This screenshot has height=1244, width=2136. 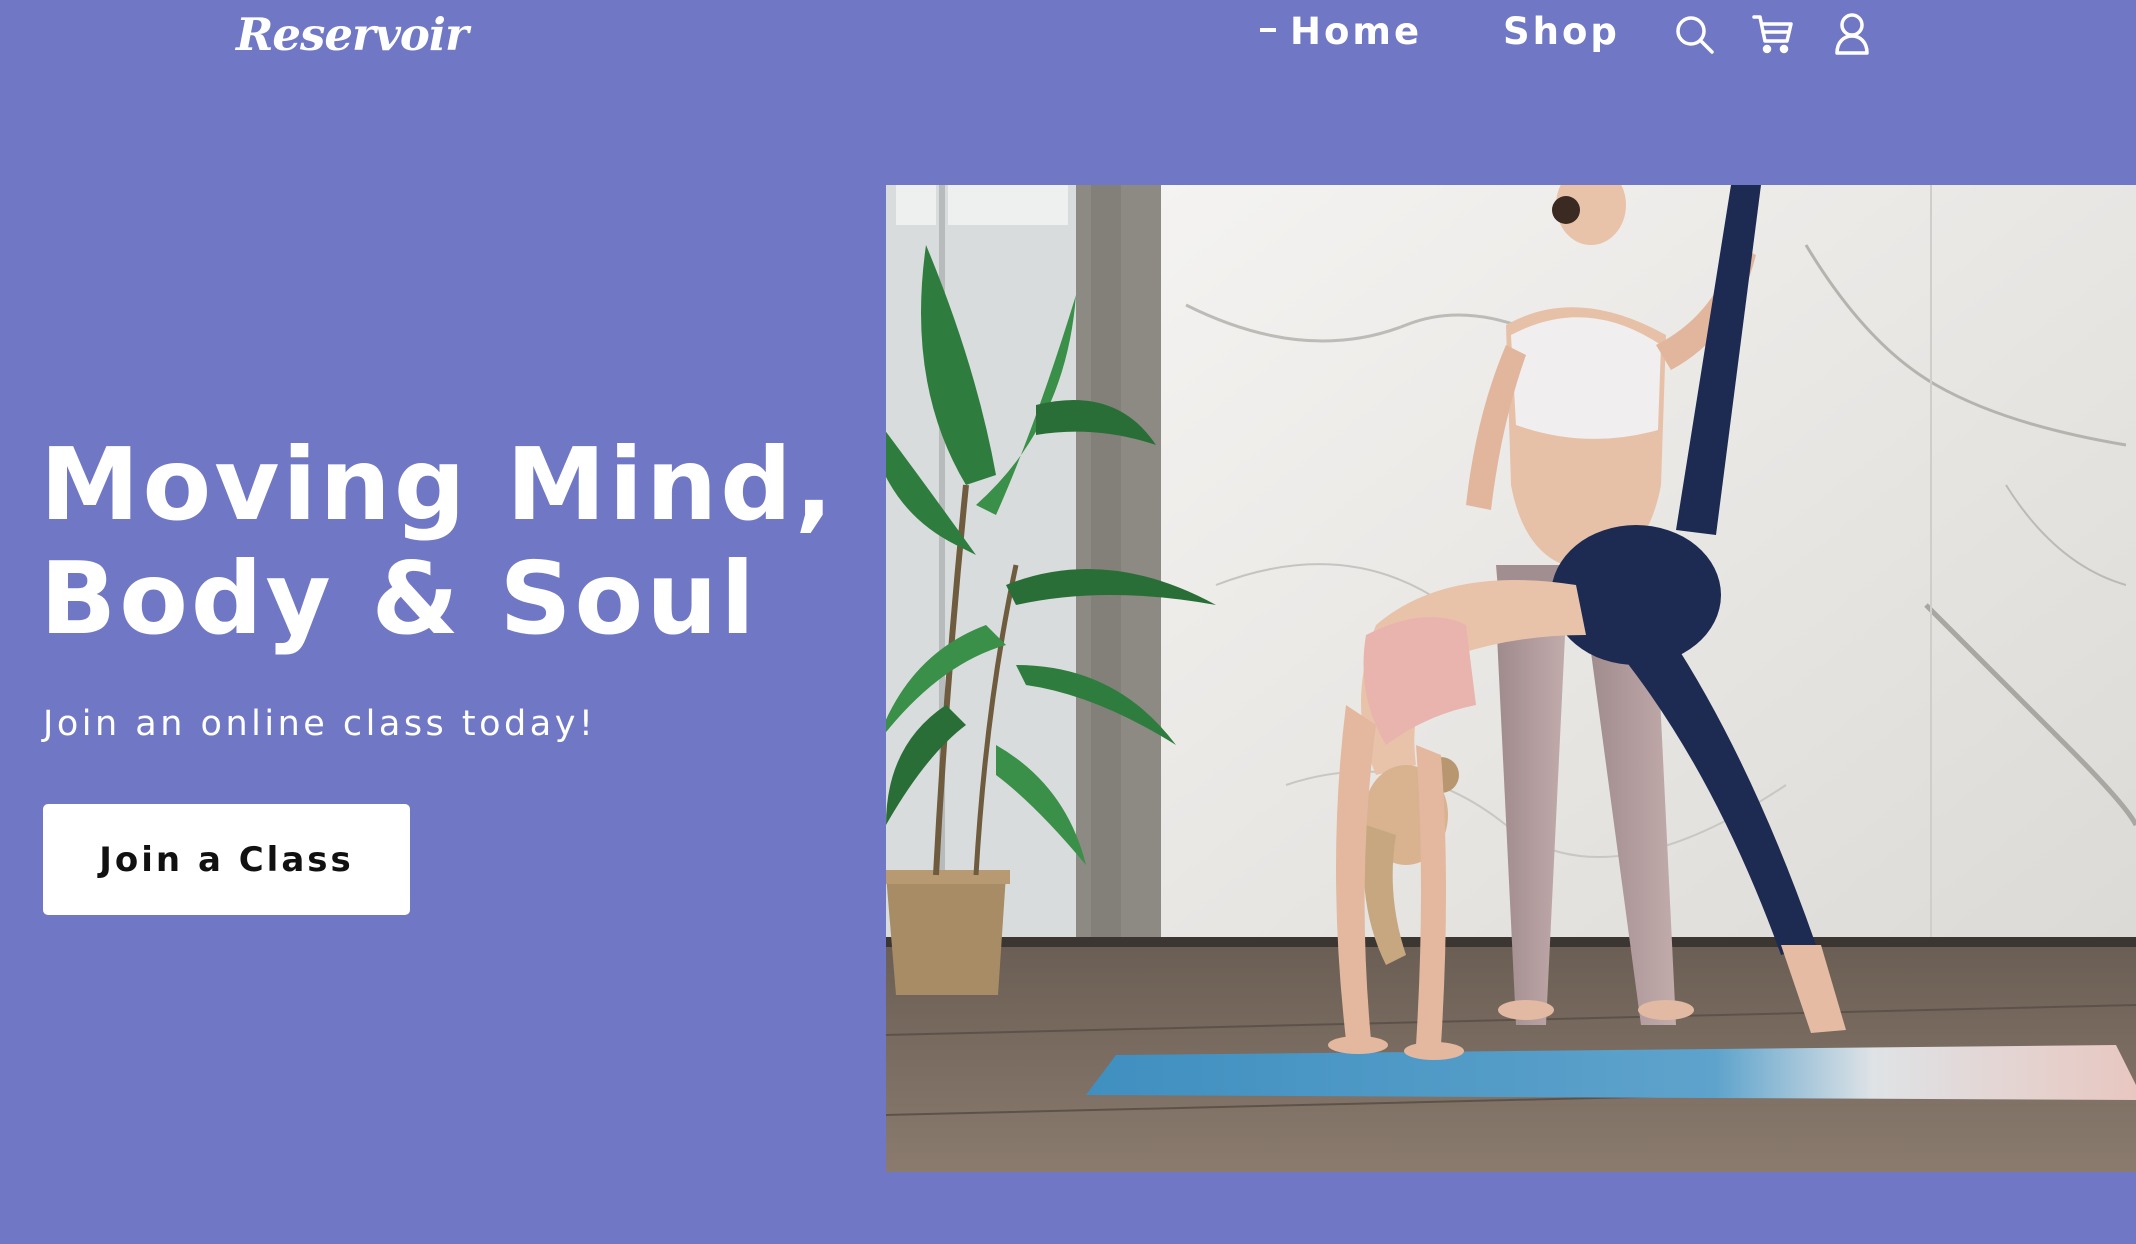 What do you see at coordinates (1356, 31) in the screenshot?
I see `nav-link-home-label: Home` at bounding box center [1356, 31].